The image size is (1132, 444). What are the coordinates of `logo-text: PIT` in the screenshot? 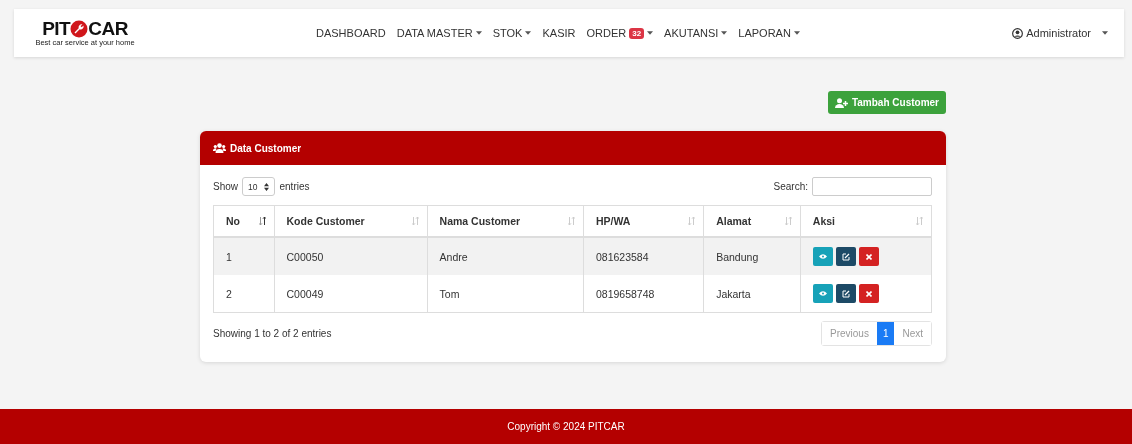 It's located at (56, 28).